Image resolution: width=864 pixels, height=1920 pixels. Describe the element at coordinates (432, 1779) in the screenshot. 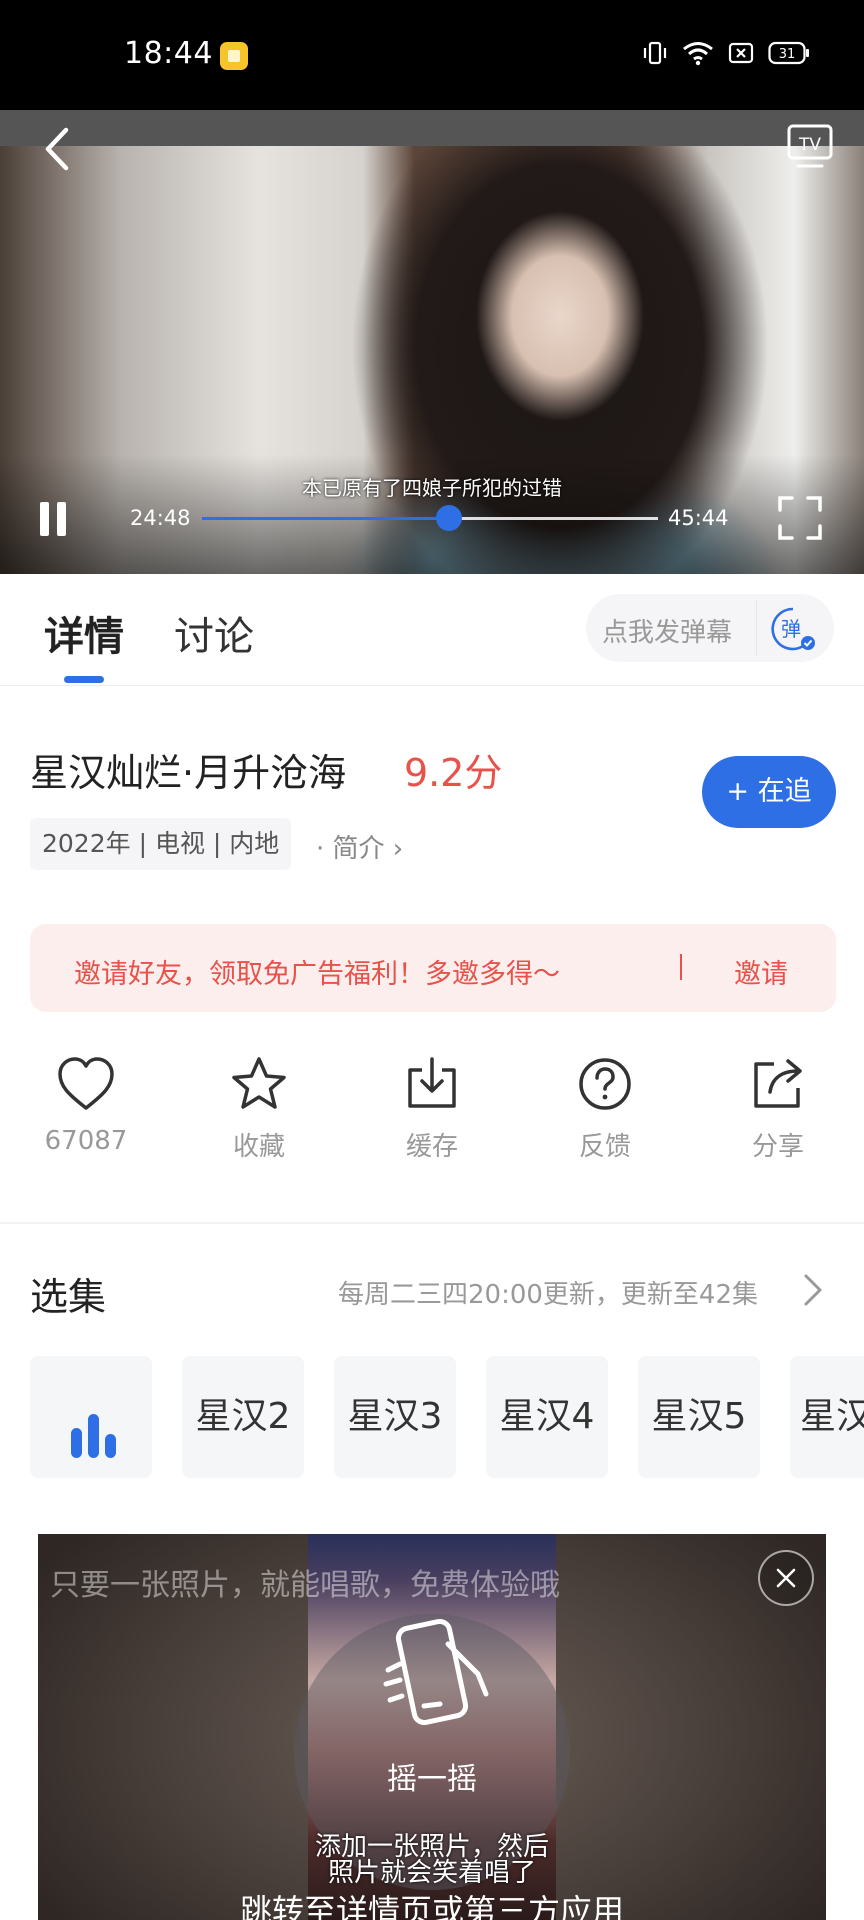

I see `shake-label: 摇一摇` at that location.